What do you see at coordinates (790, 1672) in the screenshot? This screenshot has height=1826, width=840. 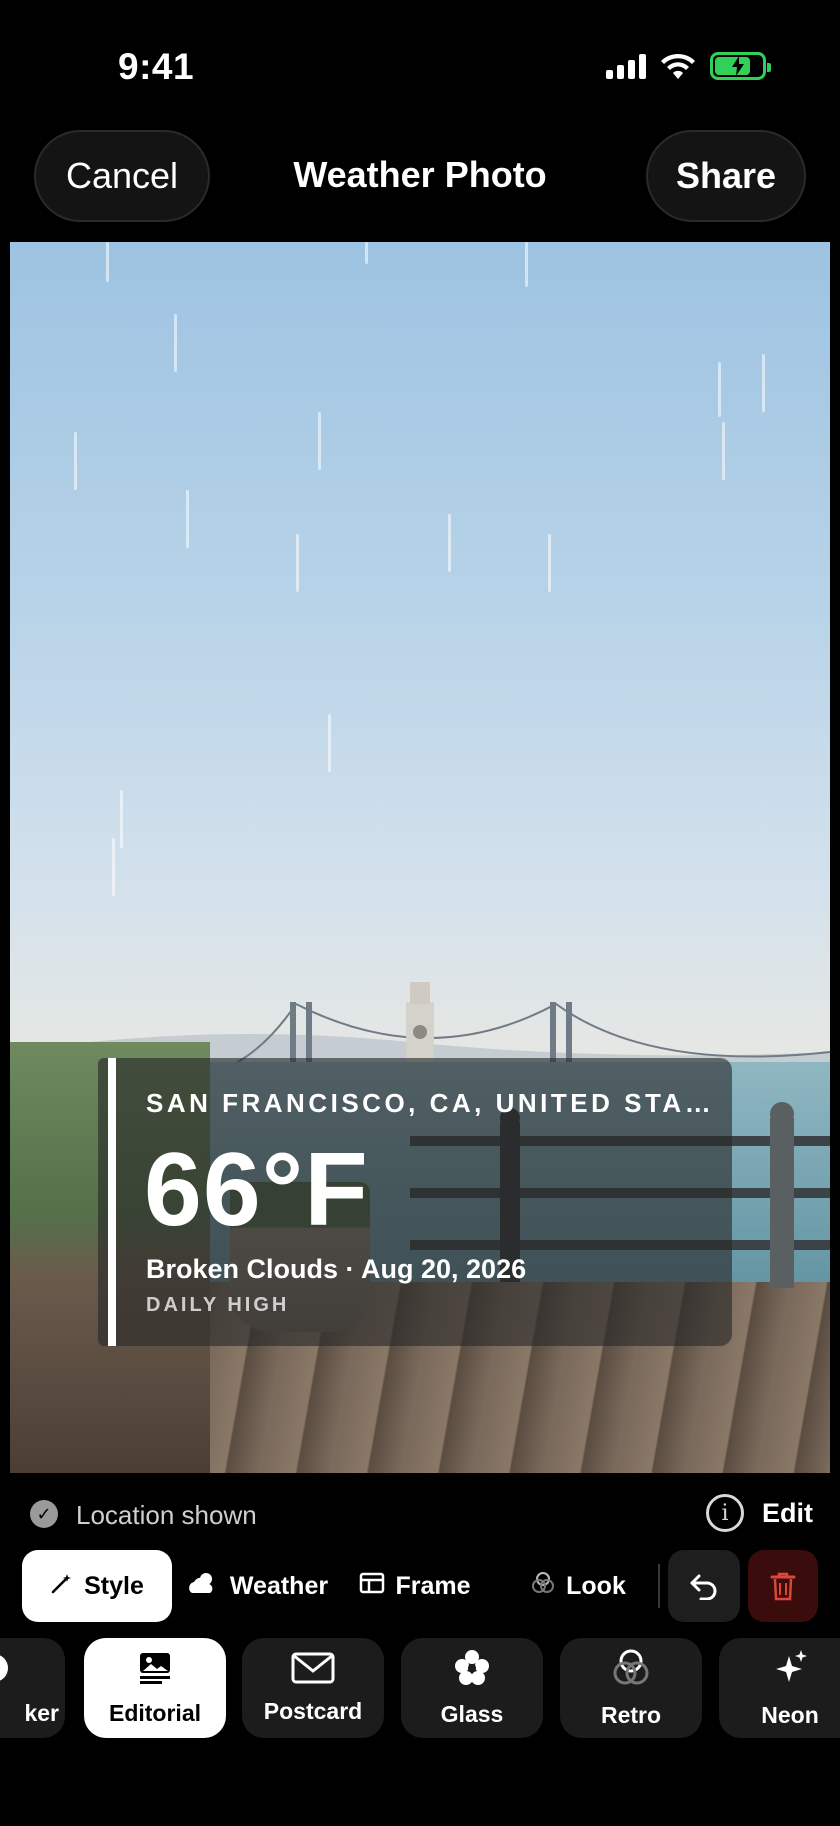 I see `sparkles-icon` at bounding box center [790, 1672].